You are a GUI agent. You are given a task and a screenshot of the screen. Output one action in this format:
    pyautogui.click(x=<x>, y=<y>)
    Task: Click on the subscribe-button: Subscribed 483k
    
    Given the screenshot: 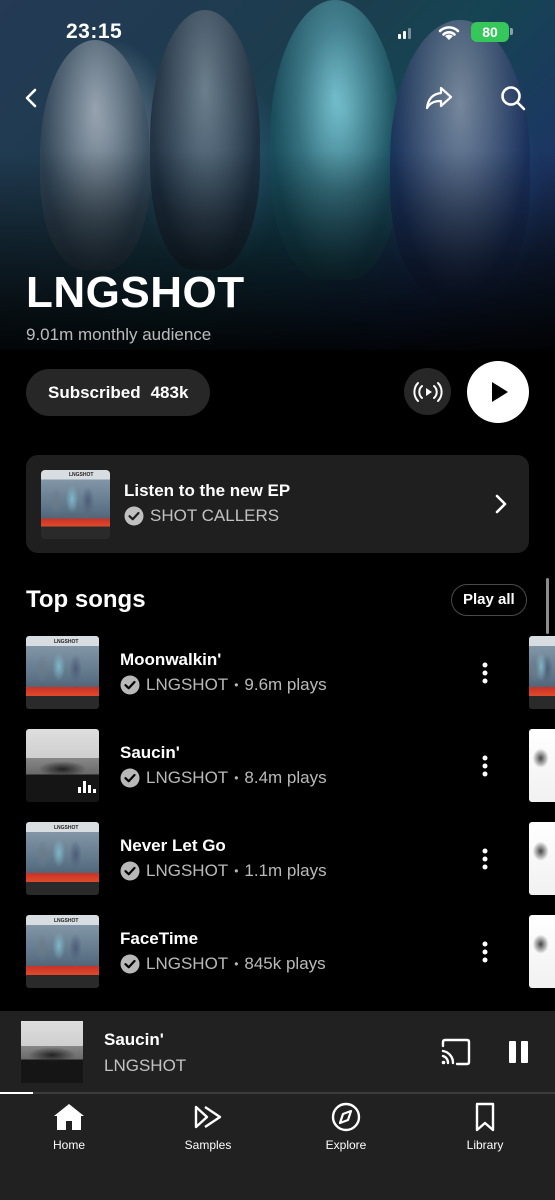 What is the action you would take?
    pyautogui.click(x=118, y=392)
    